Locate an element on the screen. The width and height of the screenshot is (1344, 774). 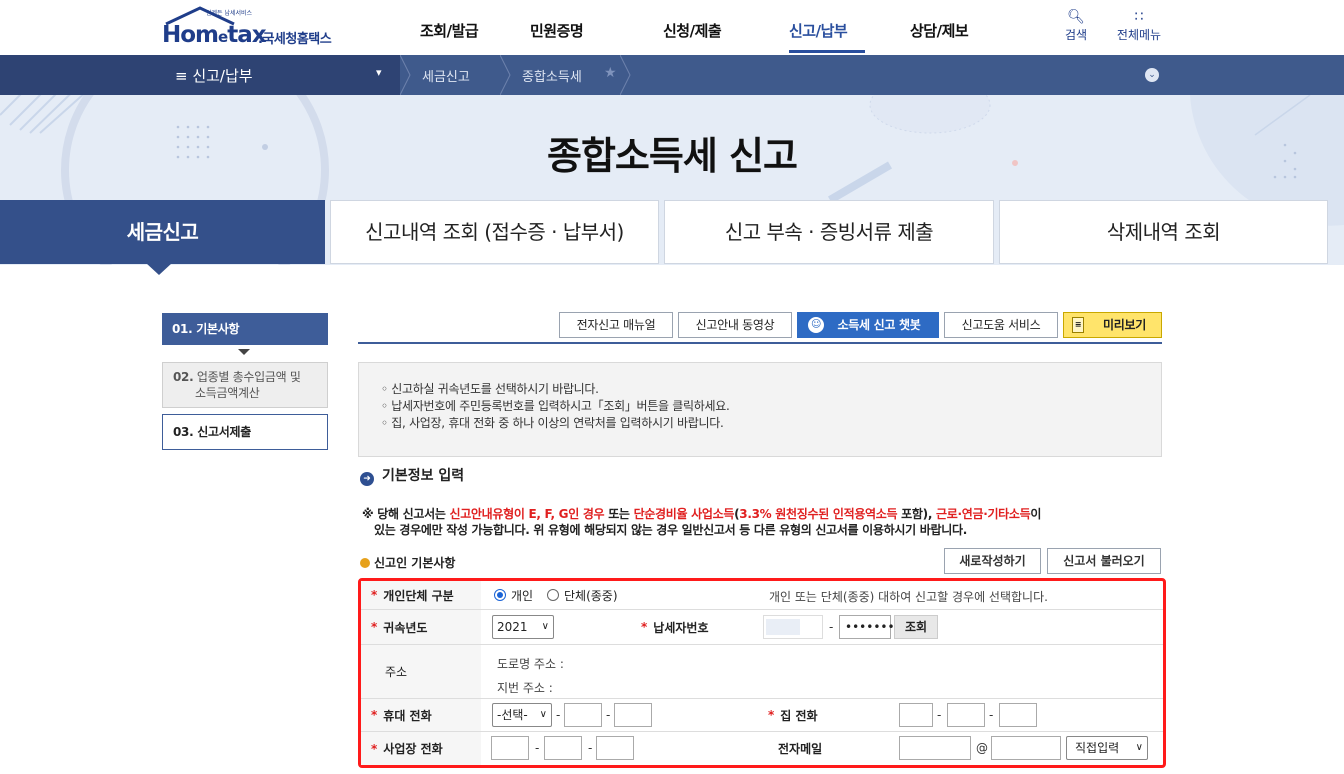
email-domain-input is located at coordinates (1026, 748).